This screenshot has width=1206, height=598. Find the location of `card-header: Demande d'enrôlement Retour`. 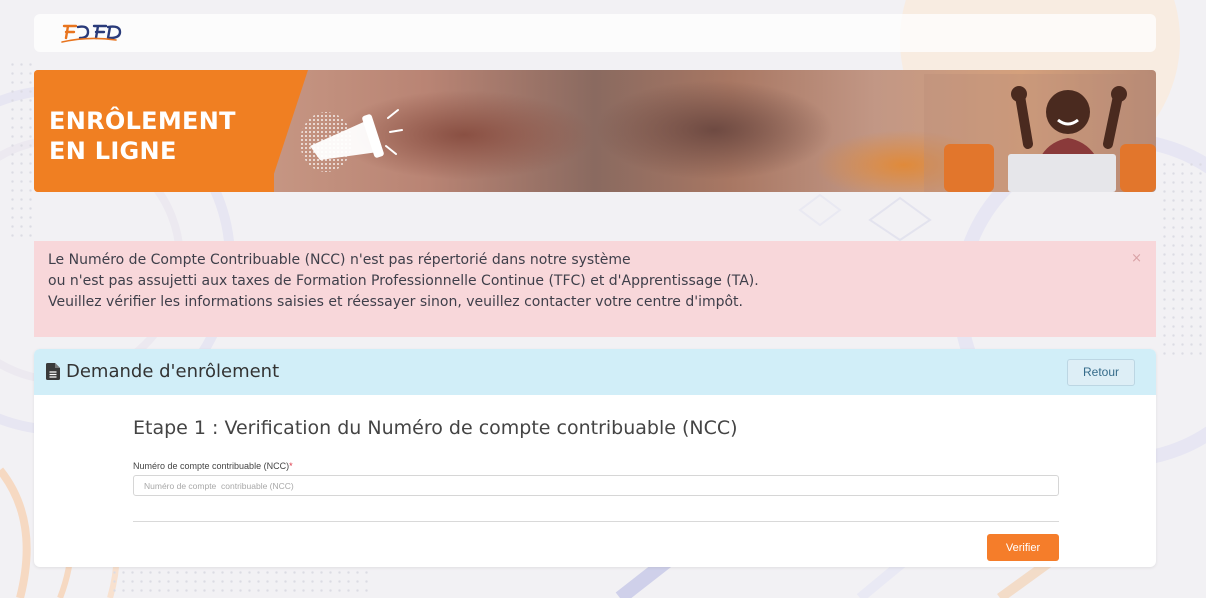

card-header: Demande d'enrôlement Retour is located at coordinates (595, 372).